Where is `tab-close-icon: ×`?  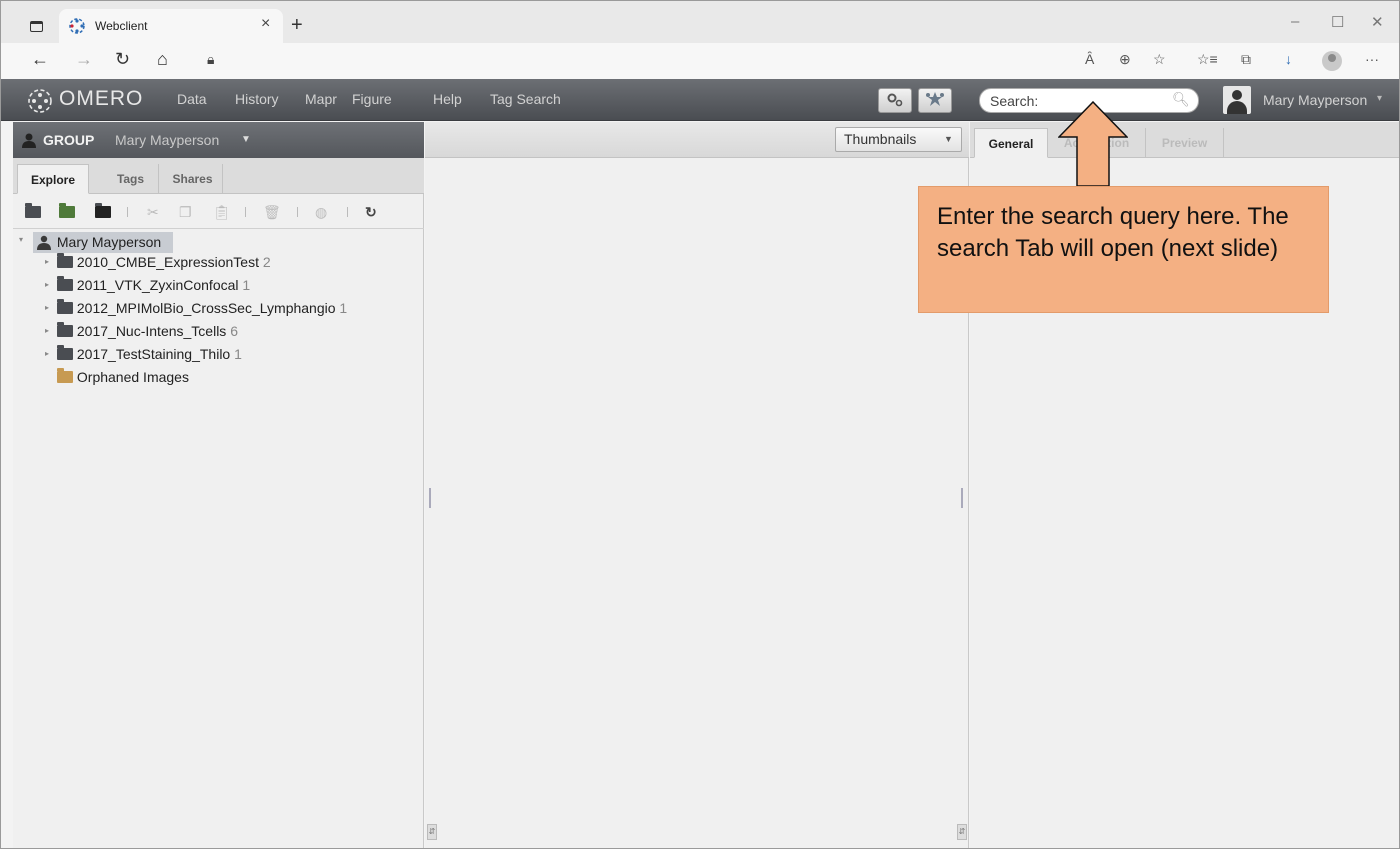 tab-close-icon: × is located at coordinates (265, 24).